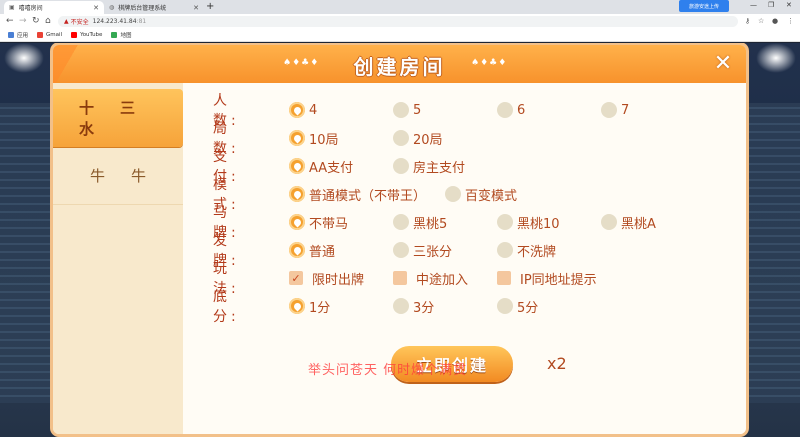  I want to click on dialog-title: 创建房间, so click(399, 67).